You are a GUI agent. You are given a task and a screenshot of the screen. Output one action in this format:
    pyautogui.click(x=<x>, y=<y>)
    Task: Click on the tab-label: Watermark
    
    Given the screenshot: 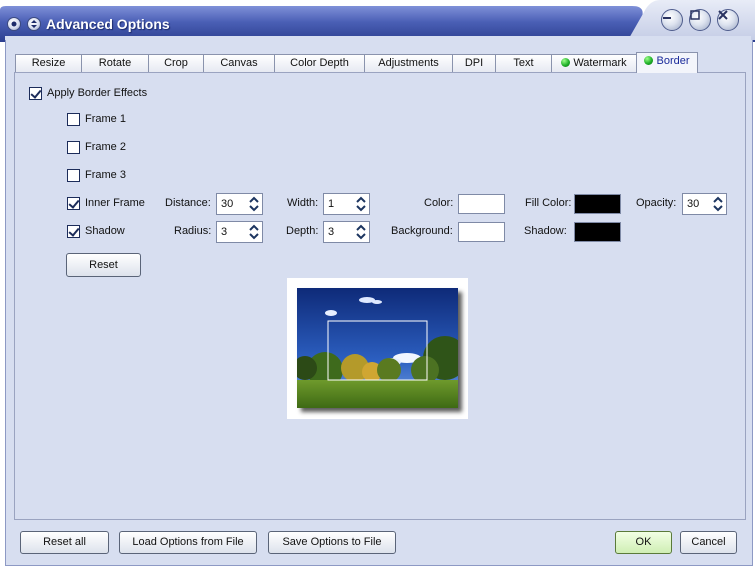 What is the action you would take?
    pyautogui.click(x=600, y=63)
    